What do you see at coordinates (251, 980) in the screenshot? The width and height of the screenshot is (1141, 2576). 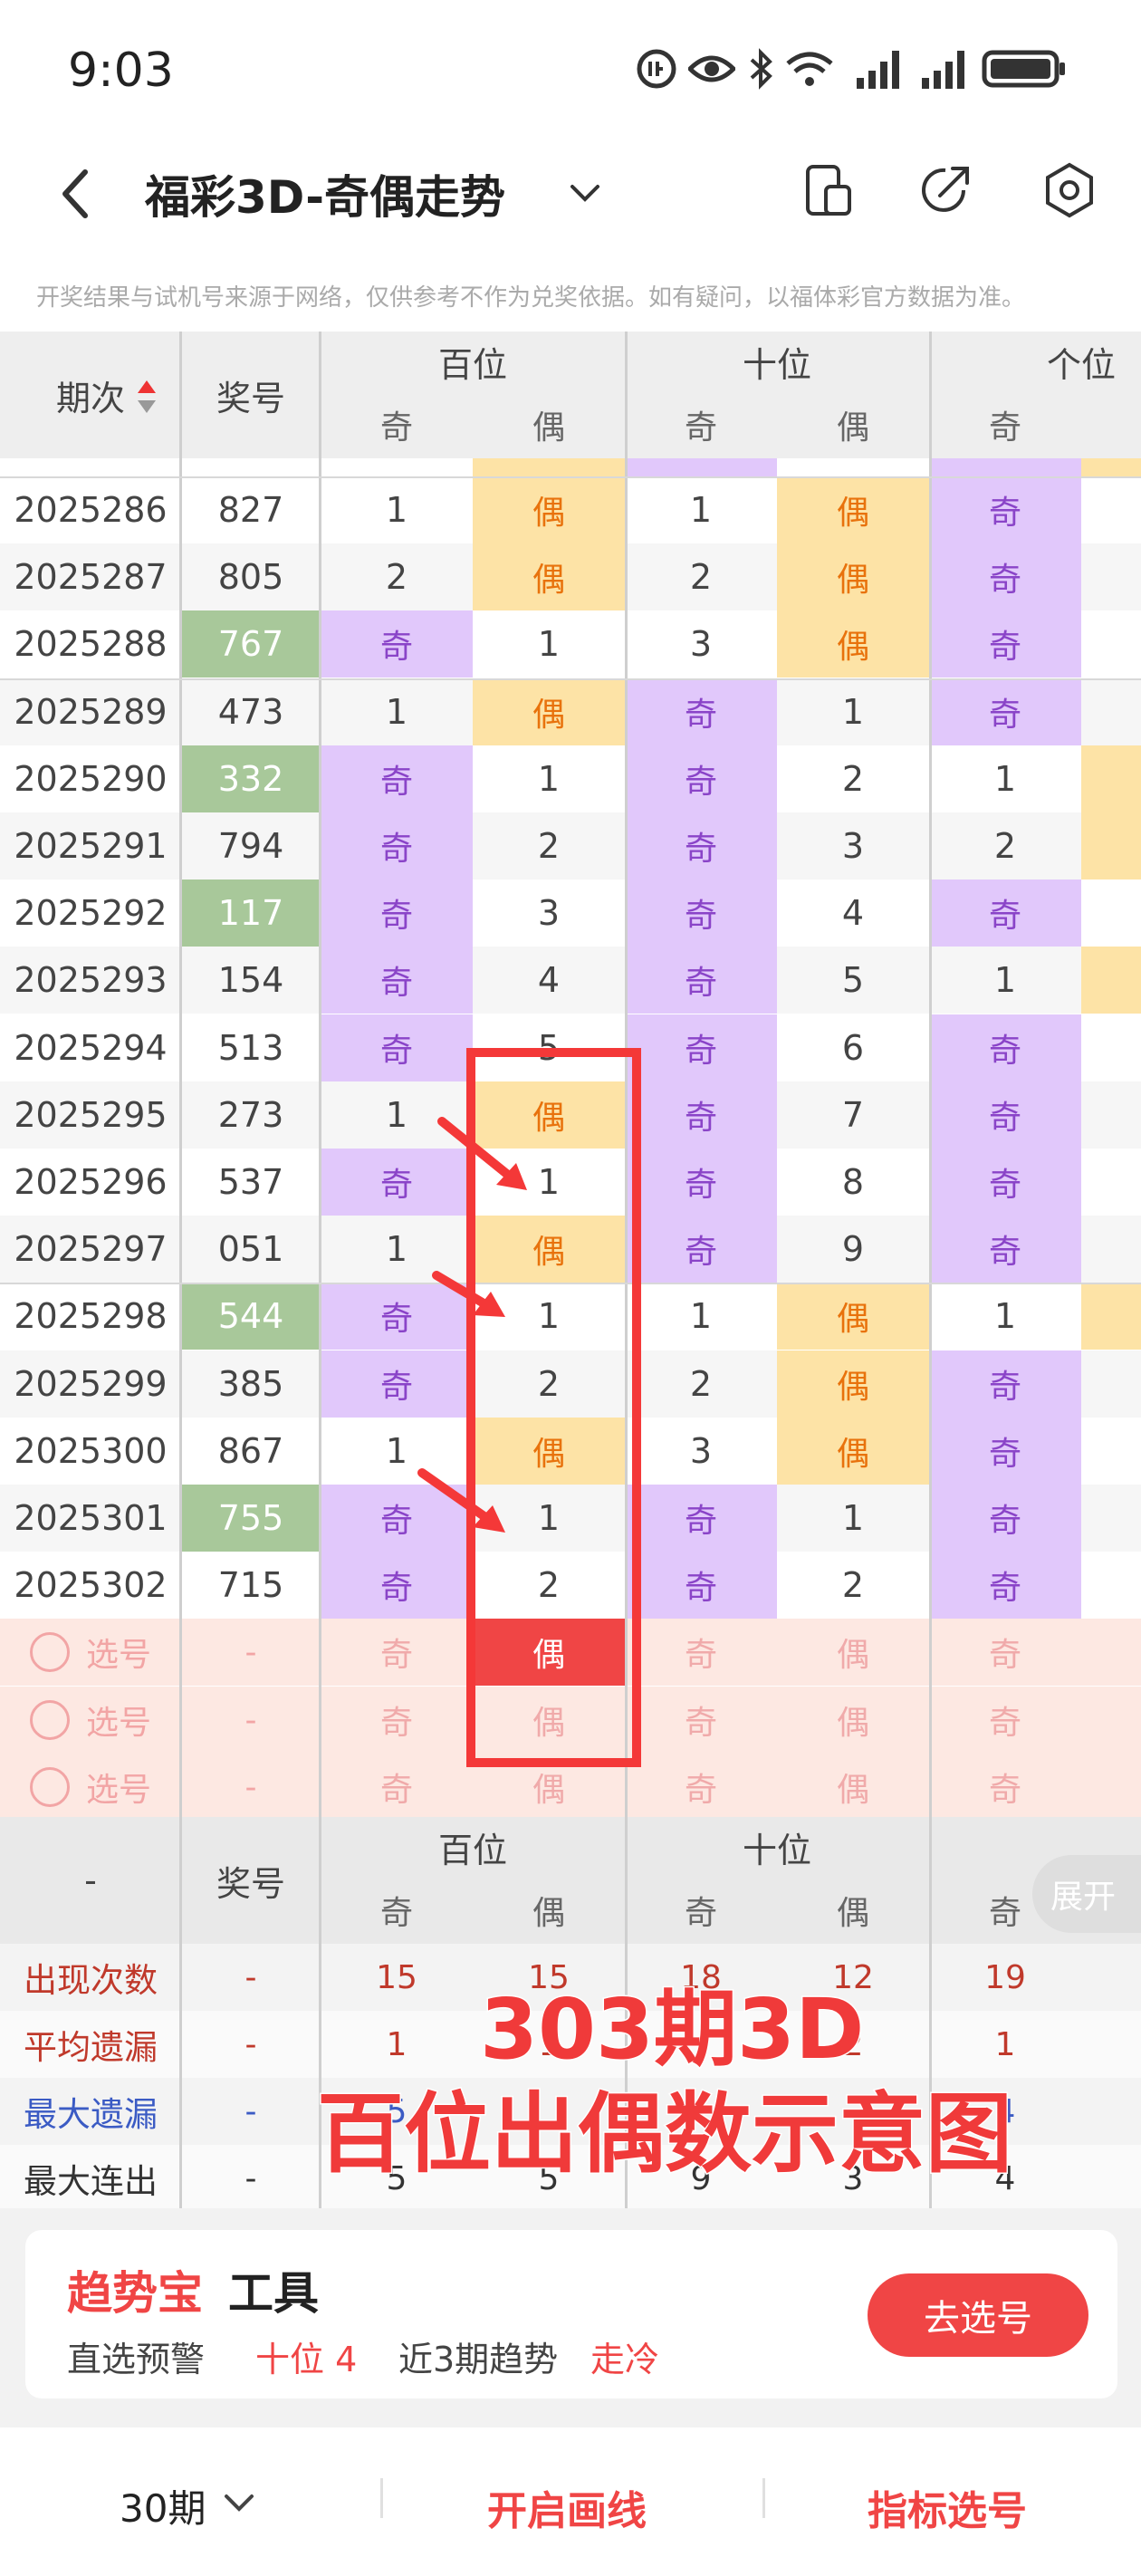 I see `number-cell: 154` at bounding box center [251, 980].